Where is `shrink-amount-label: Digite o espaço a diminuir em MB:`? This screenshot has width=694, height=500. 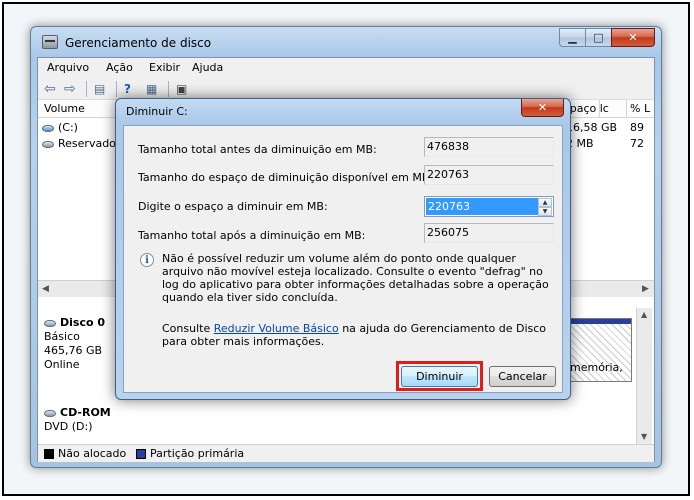
shrink-amount-label: Digite o espaço a diminuir em MB: is located at coordinates (233, 206).